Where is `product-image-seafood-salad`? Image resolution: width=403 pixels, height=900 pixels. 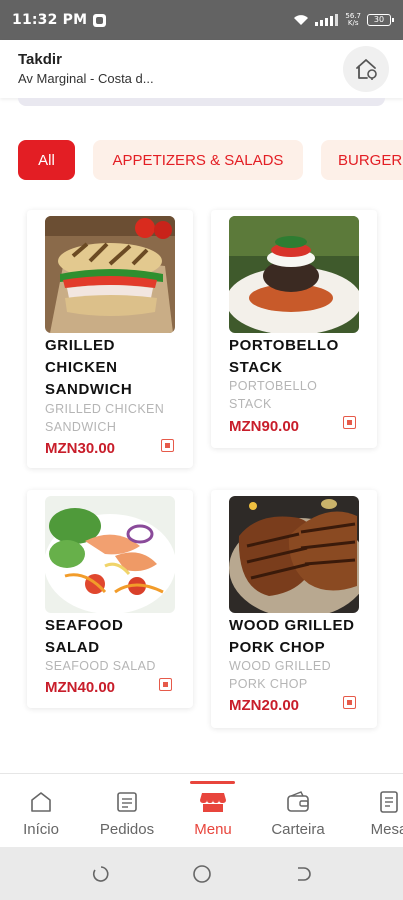 product-image-seafood-salad is located at coordinates (110, 554).